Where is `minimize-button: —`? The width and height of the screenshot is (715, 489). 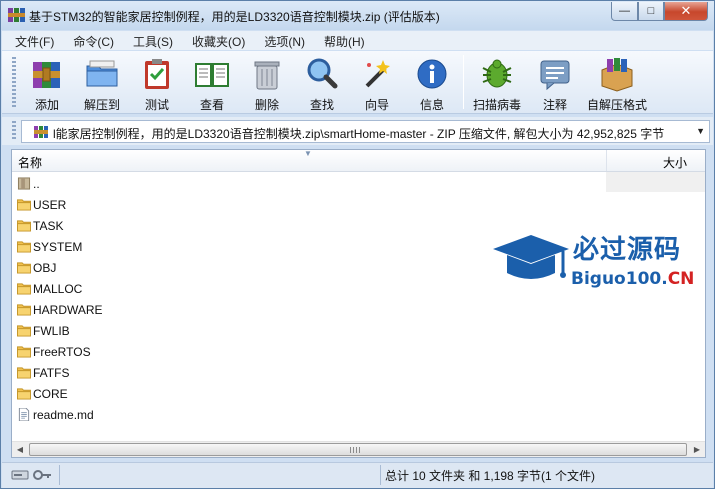 minimize-button: — is located at coordinates (624, 11).